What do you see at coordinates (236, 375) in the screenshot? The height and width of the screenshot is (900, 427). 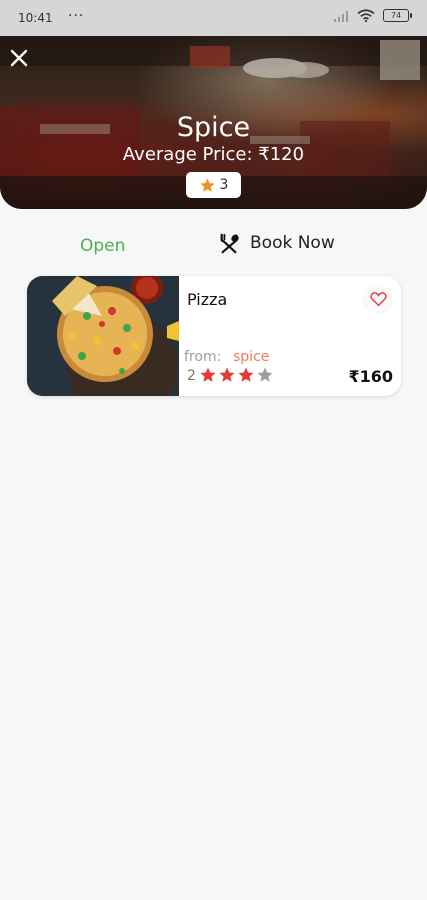 I see `item-rating-stars` at bounding box center [236, 375].